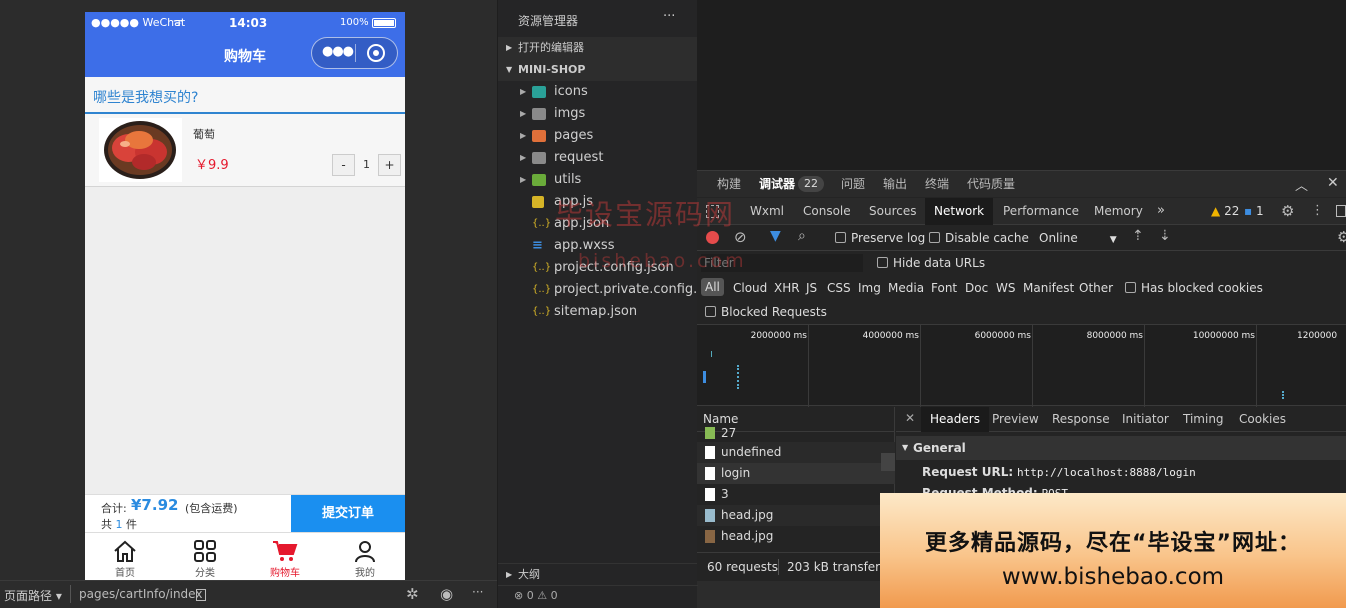  What do you see at coordinates (1005, 288) in the screenshot?
I see `filter-ws: WS` at bounding box center [1005, 288].